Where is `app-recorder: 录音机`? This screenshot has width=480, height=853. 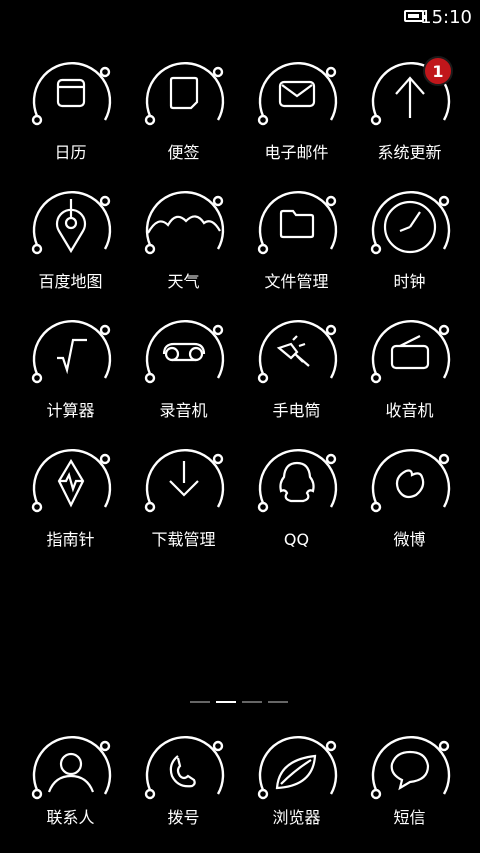 app-recorder: 录音机 is located at coordinates (183, 378).